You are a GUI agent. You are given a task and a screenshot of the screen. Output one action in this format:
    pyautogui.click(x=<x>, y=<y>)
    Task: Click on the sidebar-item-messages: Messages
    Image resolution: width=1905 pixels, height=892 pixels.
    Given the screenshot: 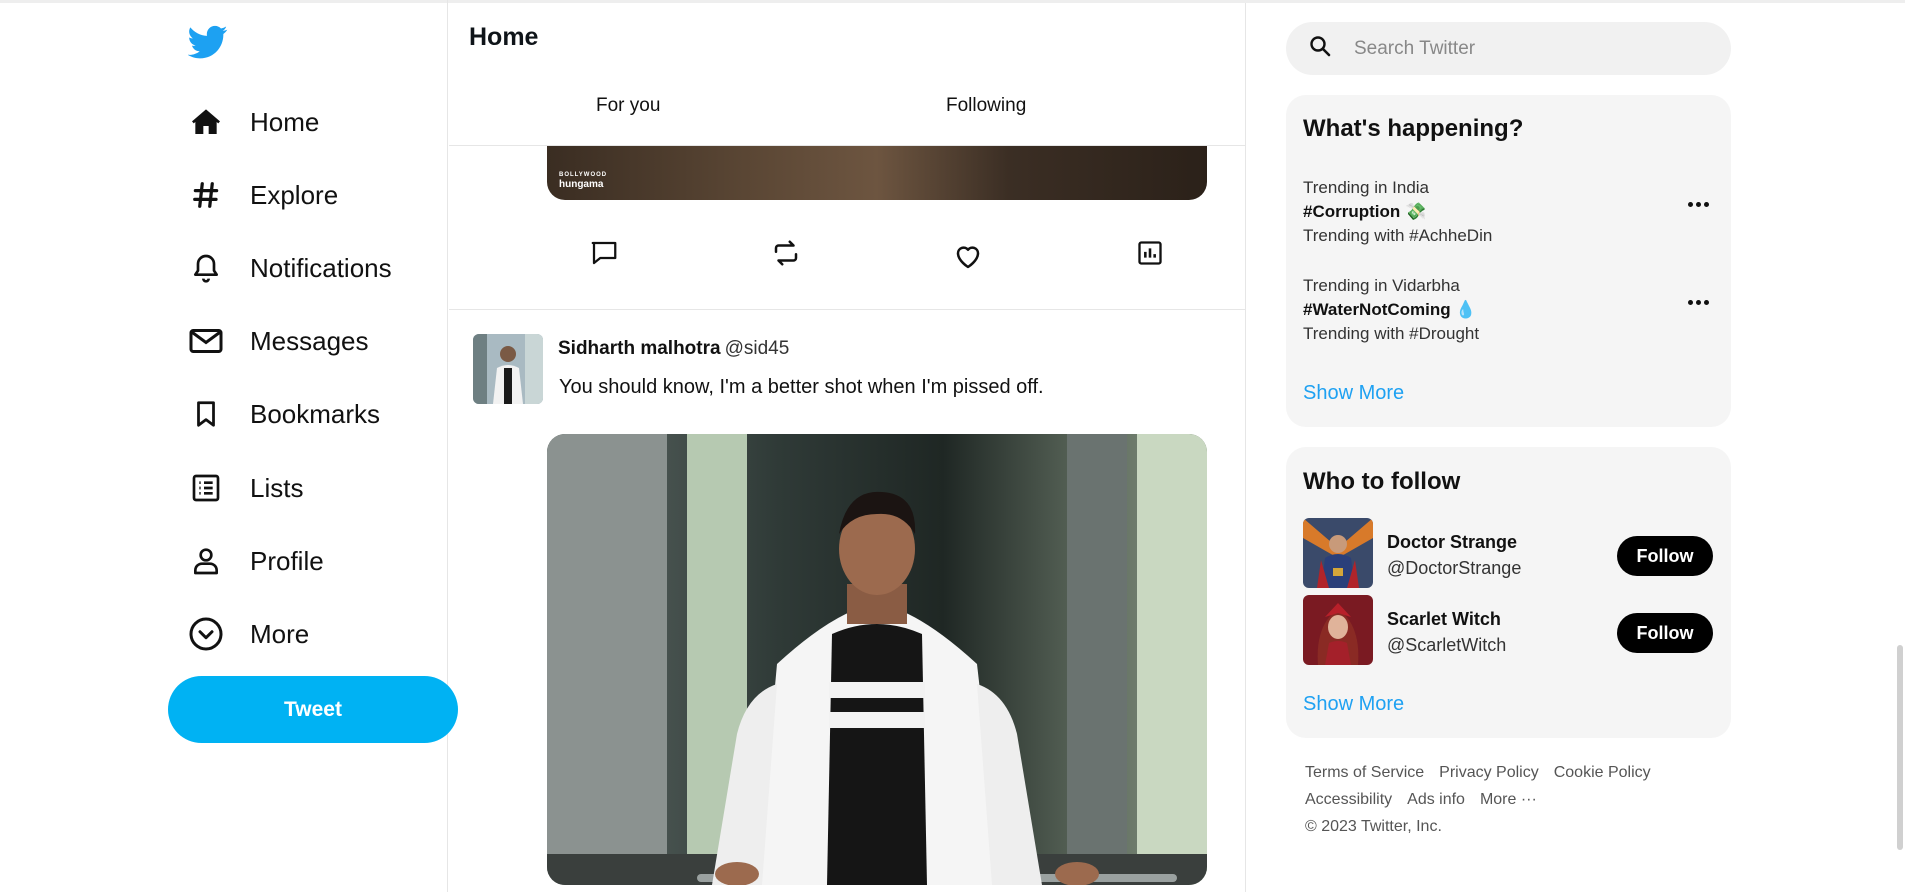 What is the action you would take?
    pyautogui.click(x=277, y=341)
    